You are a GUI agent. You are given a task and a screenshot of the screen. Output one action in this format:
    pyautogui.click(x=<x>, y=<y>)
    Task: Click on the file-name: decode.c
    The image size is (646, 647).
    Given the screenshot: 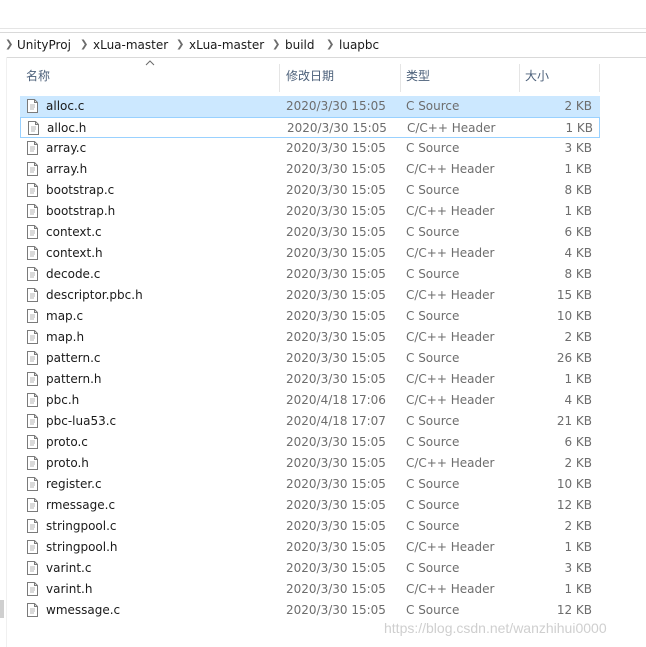 What is the action you would take?
    pyautogui.click(x=73, y=274)
    